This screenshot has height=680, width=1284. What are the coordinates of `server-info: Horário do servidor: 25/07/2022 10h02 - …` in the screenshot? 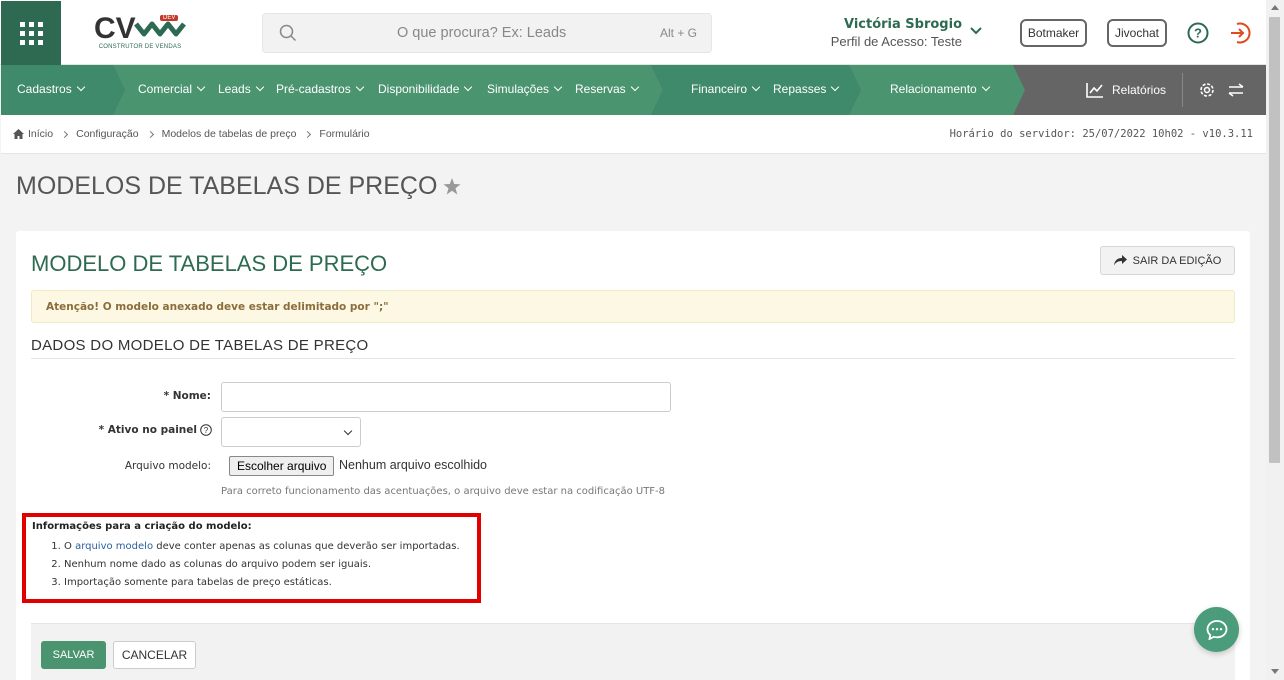 It's located at (1101, 134).